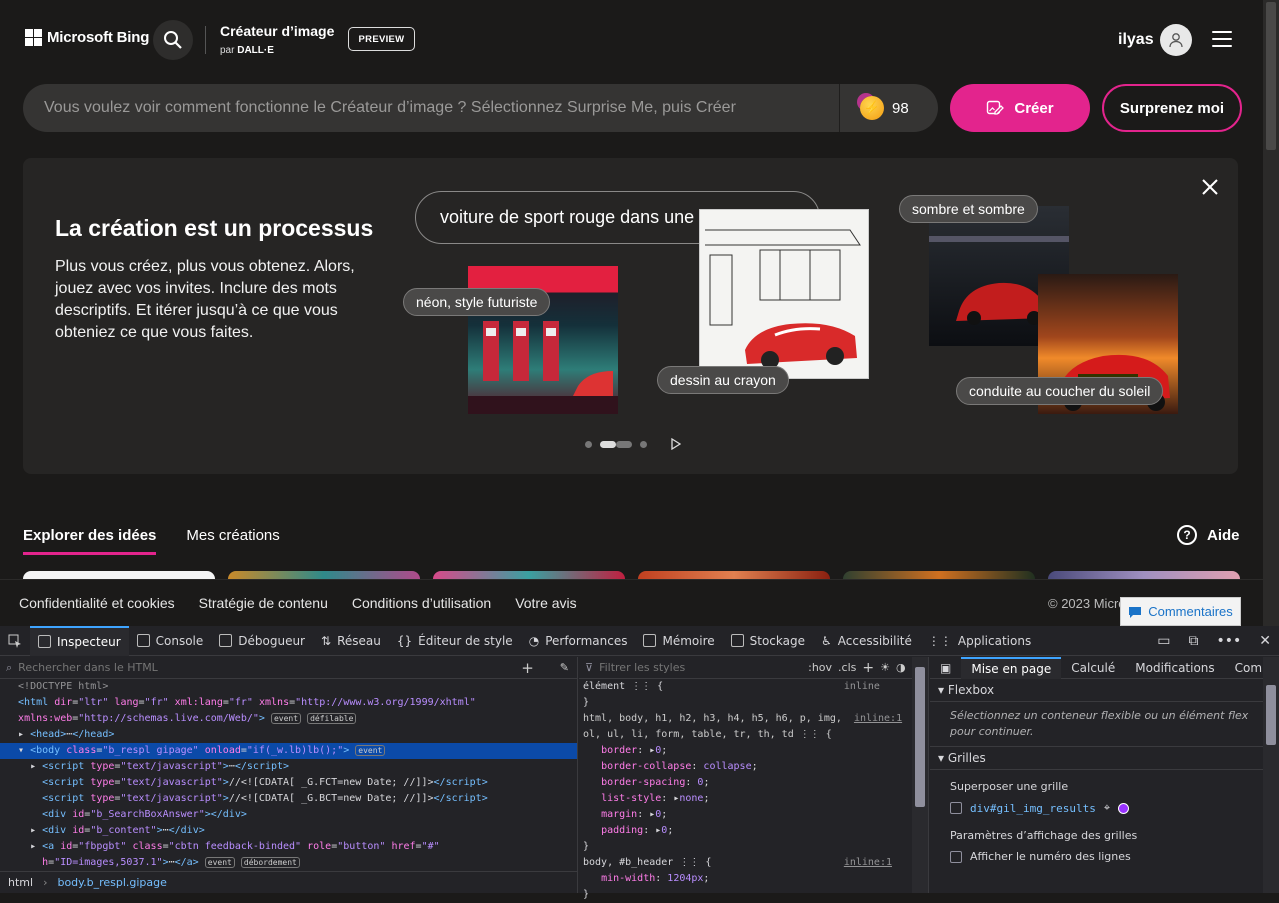 This screenshot has height=903, width=1279. Describe the element at coordinates (1136, 40) in the screenshot. I see `user-name: ilyas` at that location.